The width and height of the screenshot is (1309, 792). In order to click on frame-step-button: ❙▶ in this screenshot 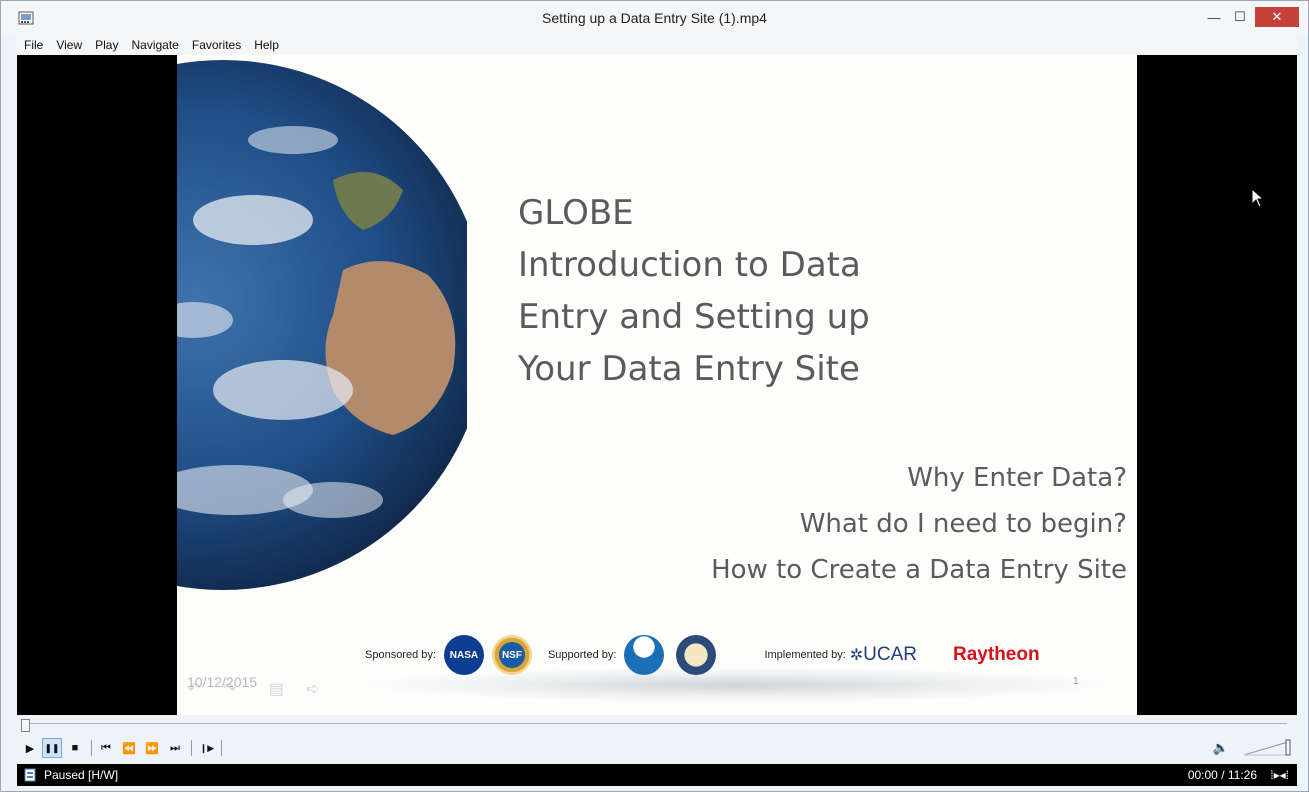, I will do `click(207, 748)`.